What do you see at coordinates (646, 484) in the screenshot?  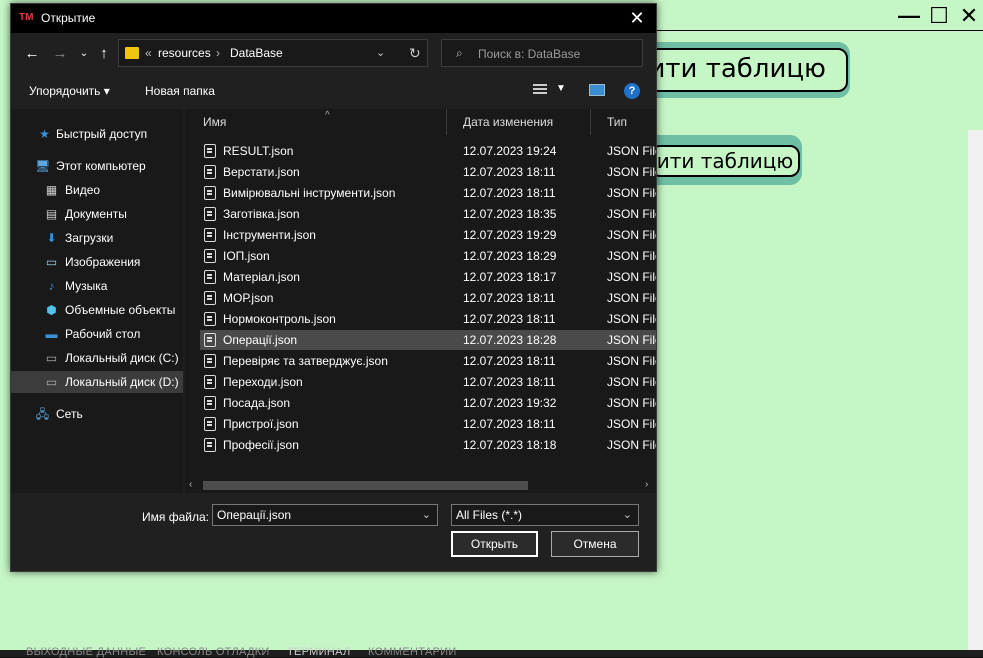 I see `scroll-right-arrow-icon: ›` at bounding box center [646, 484].